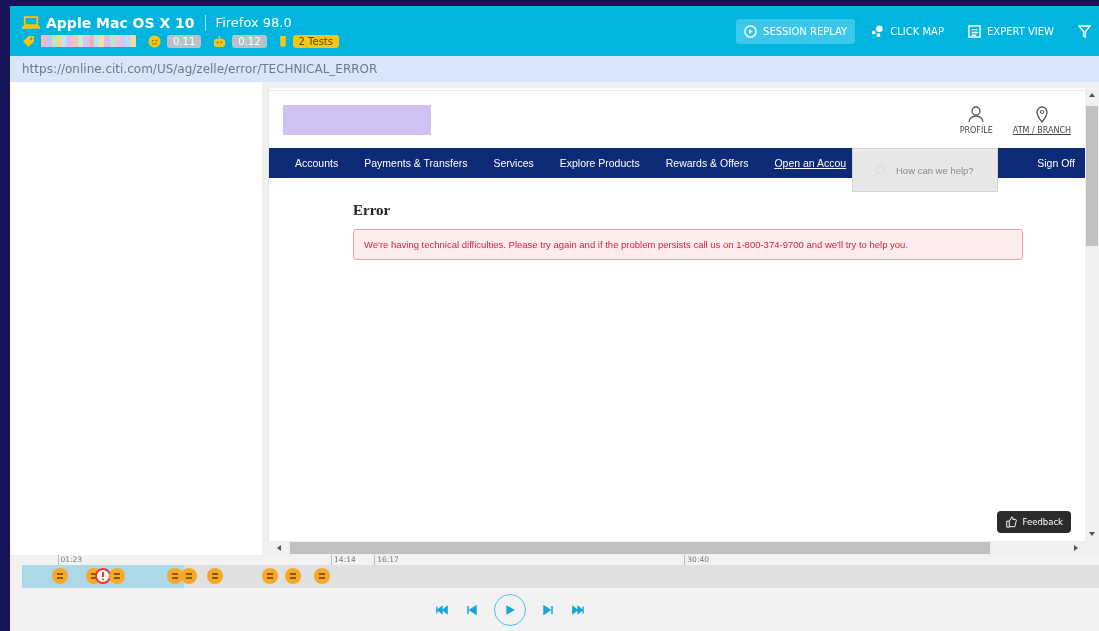 The height and width of the screenshot is (631, 1099). What do you see at coordinates (688, 244) in the screenshot?
I see `error-alert: We're having technical difficulties. Please try again and if the problem persists call us on 1-800-374-9700 and we'll try to help you.` at bounding box center [688, 244].